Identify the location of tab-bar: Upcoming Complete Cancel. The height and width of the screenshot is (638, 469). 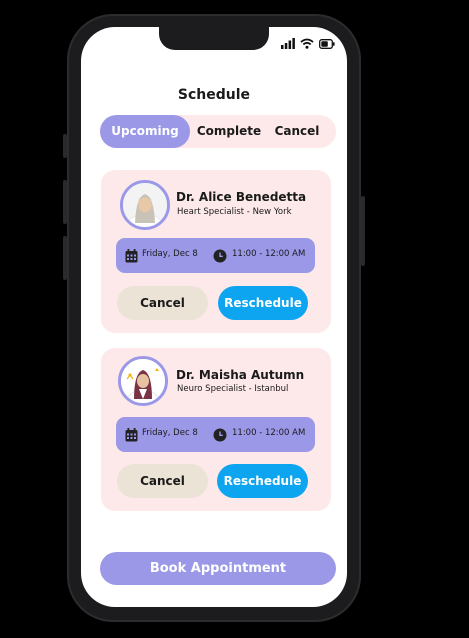
(218, 131).